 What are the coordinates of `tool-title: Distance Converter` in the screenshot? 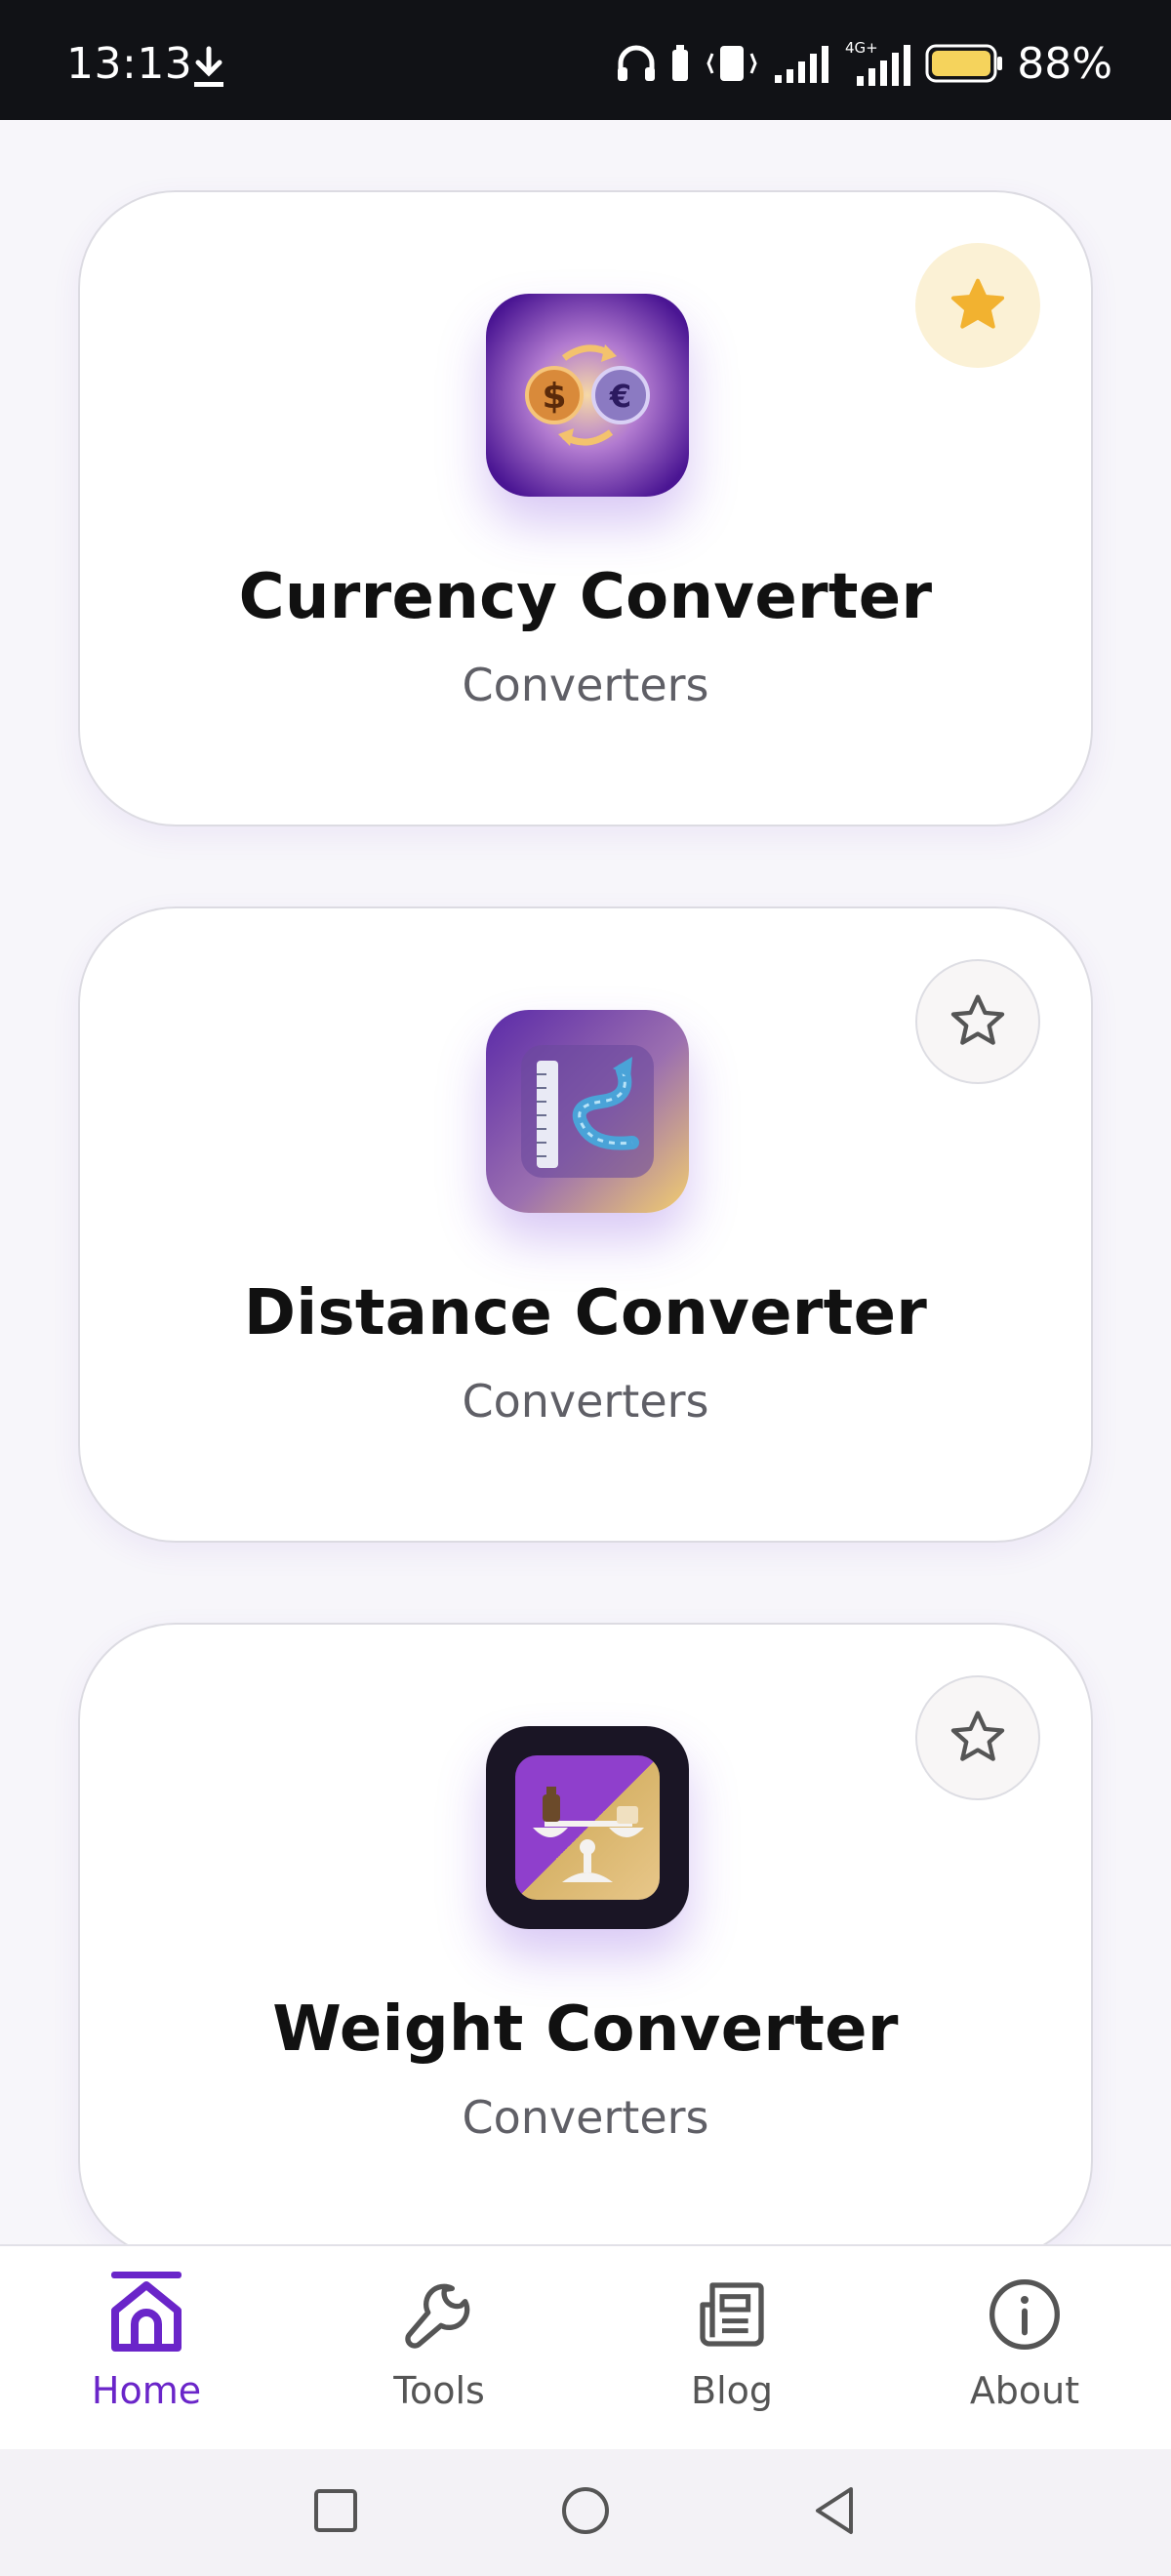 It's located at (585, 1313).